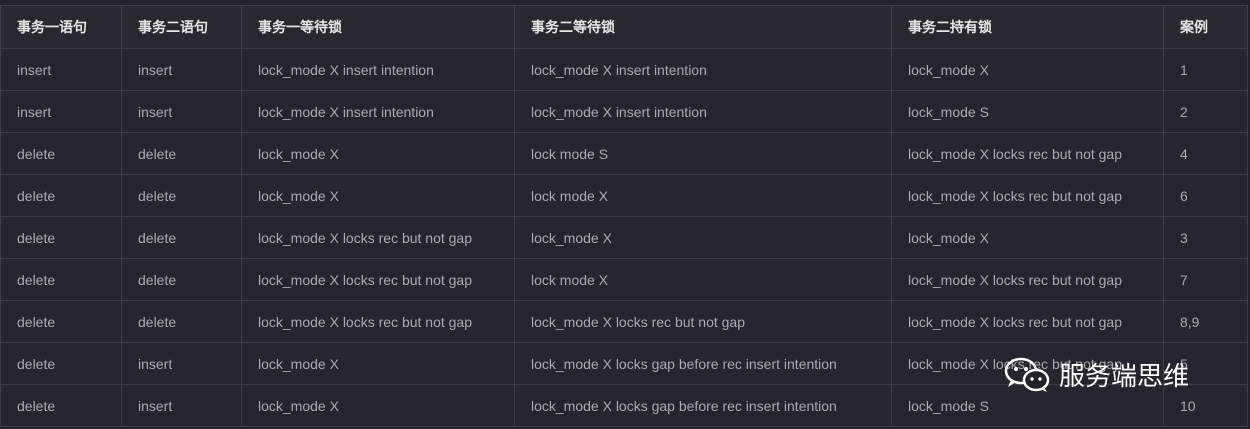 The height and width of the screenshot is (429, 1250). What do you see at coordinates (1205, 237) in the screenshot?
I see `cell-case: 3` at bounding box center [1205, 237].